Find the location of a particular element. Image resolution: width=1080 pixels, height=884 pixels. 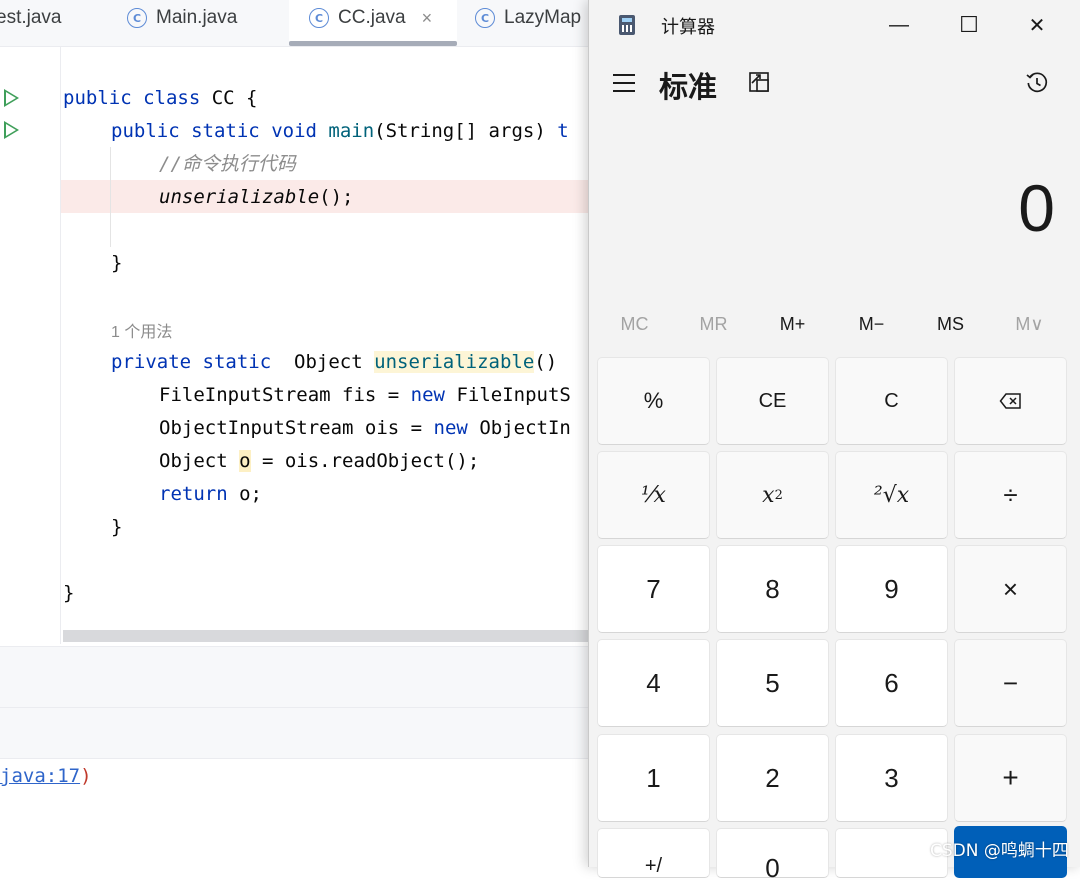

code-text: (String[] args) is located at coordinates (466, 131).